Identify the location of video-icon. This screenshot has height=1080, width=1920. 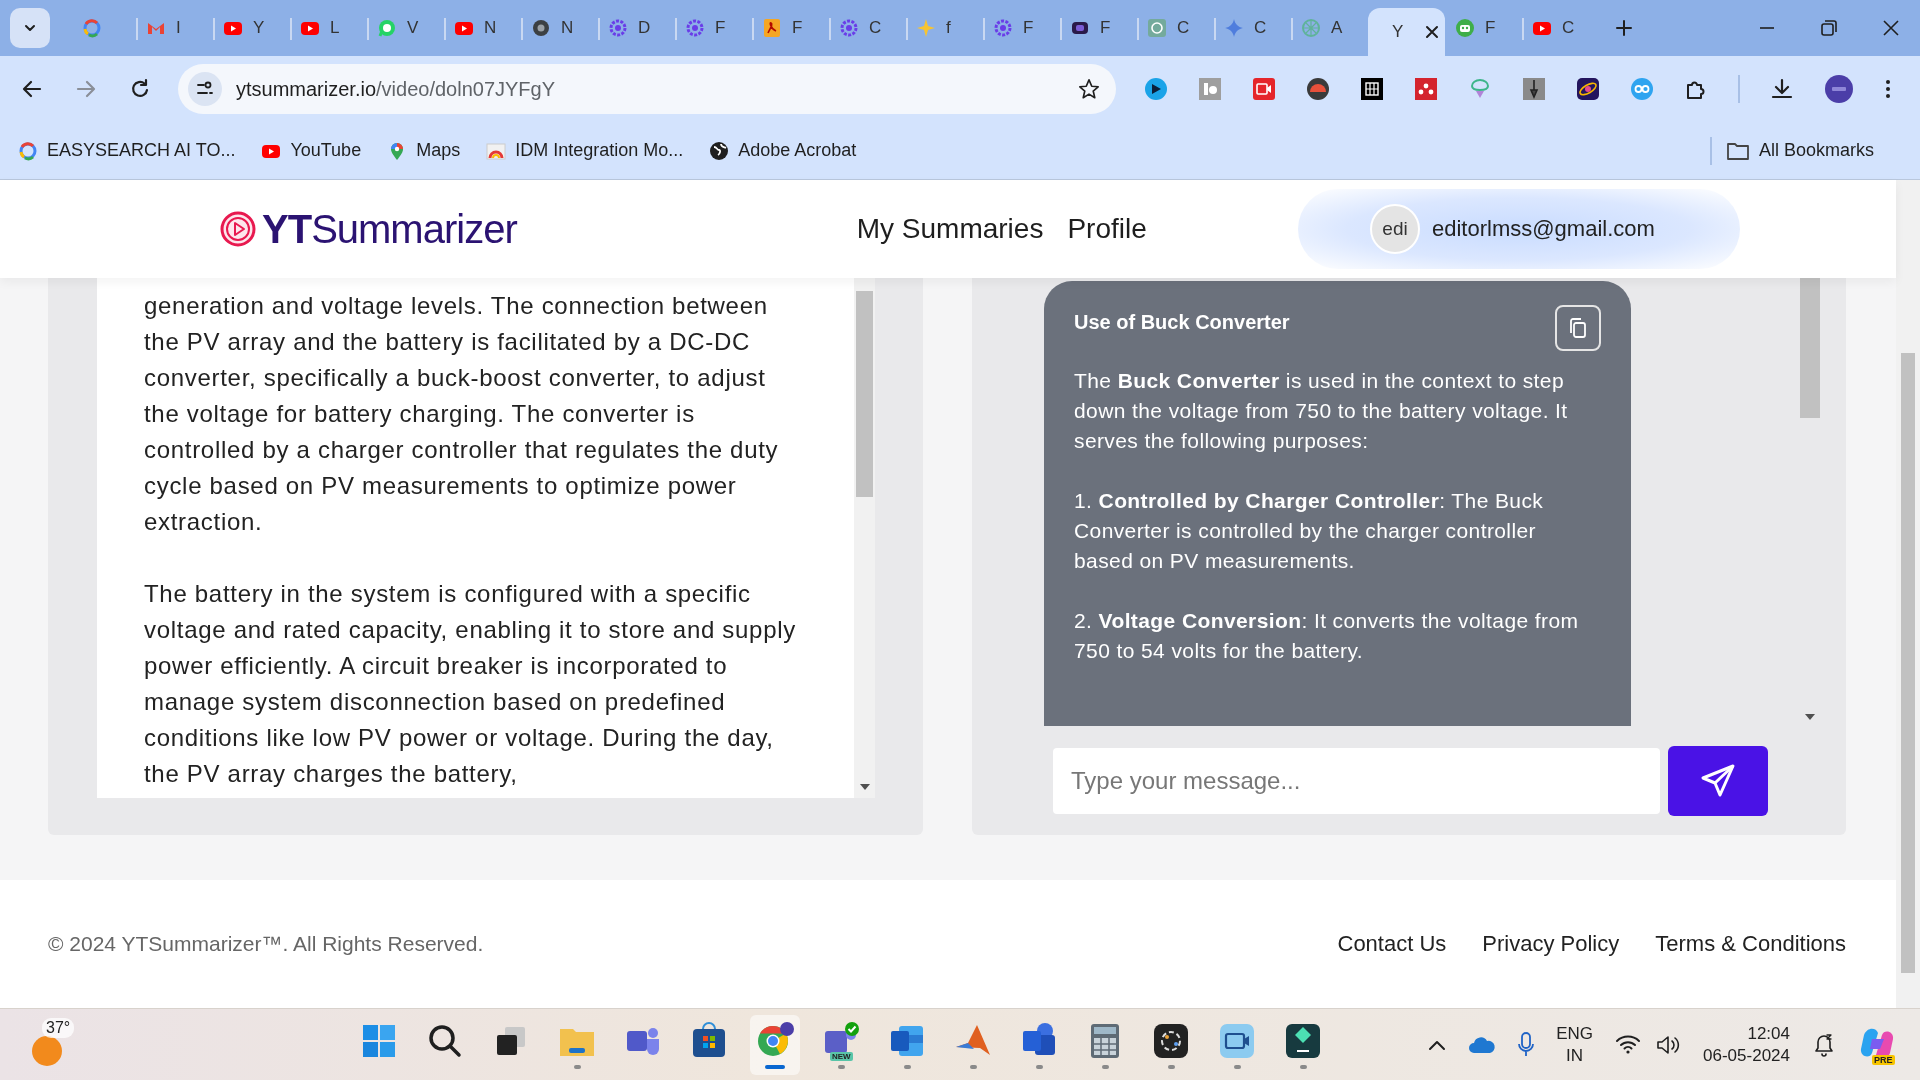
(1264, 89).